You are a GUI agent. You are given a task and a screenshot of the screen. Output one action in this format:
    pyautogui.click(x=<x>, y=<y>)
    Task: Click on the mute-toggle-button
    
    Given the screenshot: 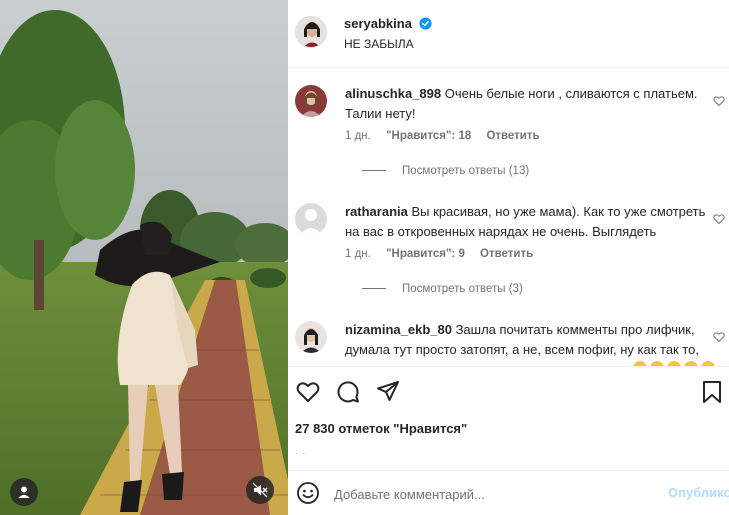 What is the action you would take?
    pyautogui.click(x=260, y=490)
    